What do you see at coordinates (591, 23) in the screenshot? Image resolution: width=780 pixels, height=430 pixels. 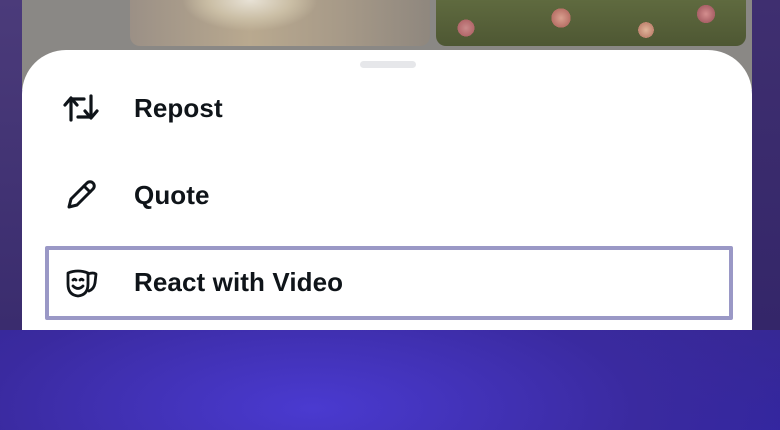 I see `post-media-thumbnail-right` at bounding box center [591, 23].